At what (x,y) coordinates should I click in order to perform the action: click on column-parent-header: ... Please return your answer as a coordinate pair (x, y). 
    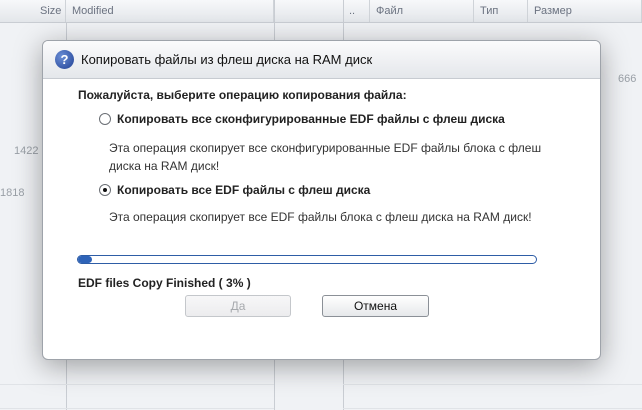
    Looking at the image, I should click on (356, 11).